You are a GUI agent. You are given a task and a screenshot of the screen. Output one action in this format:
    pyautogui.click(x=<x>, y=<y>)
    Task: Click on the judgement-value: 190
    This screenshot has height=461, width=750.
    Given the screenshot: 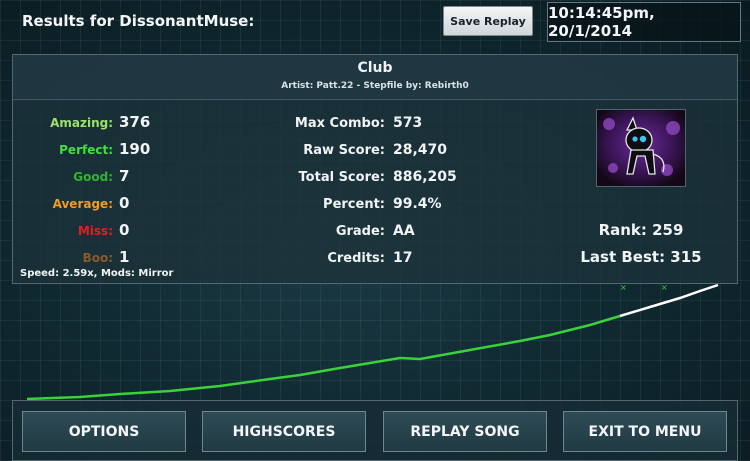 What is the action you would take?
    pyautogui.click(x=135, y=149)
    